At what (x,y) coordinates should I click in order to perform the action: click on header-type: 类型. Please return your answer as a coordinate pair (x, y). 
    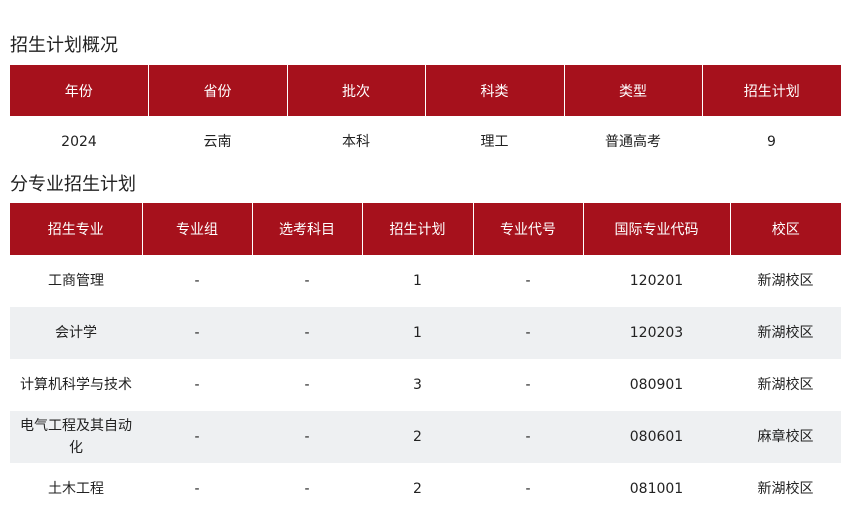
    Looking at the image, I should click on (633, 90).